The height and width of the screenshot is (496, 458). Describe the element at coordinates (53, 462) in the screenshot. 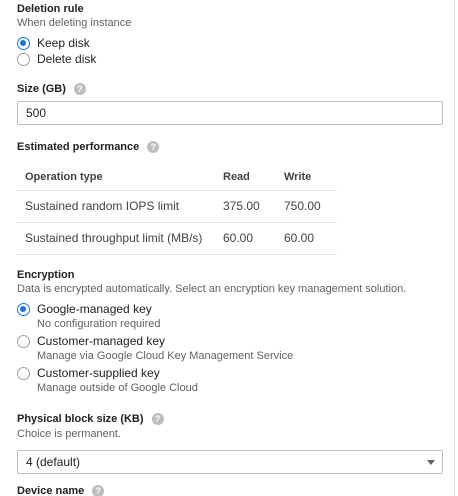

I see `block-size-selected-value: 4 (default)` at that location.